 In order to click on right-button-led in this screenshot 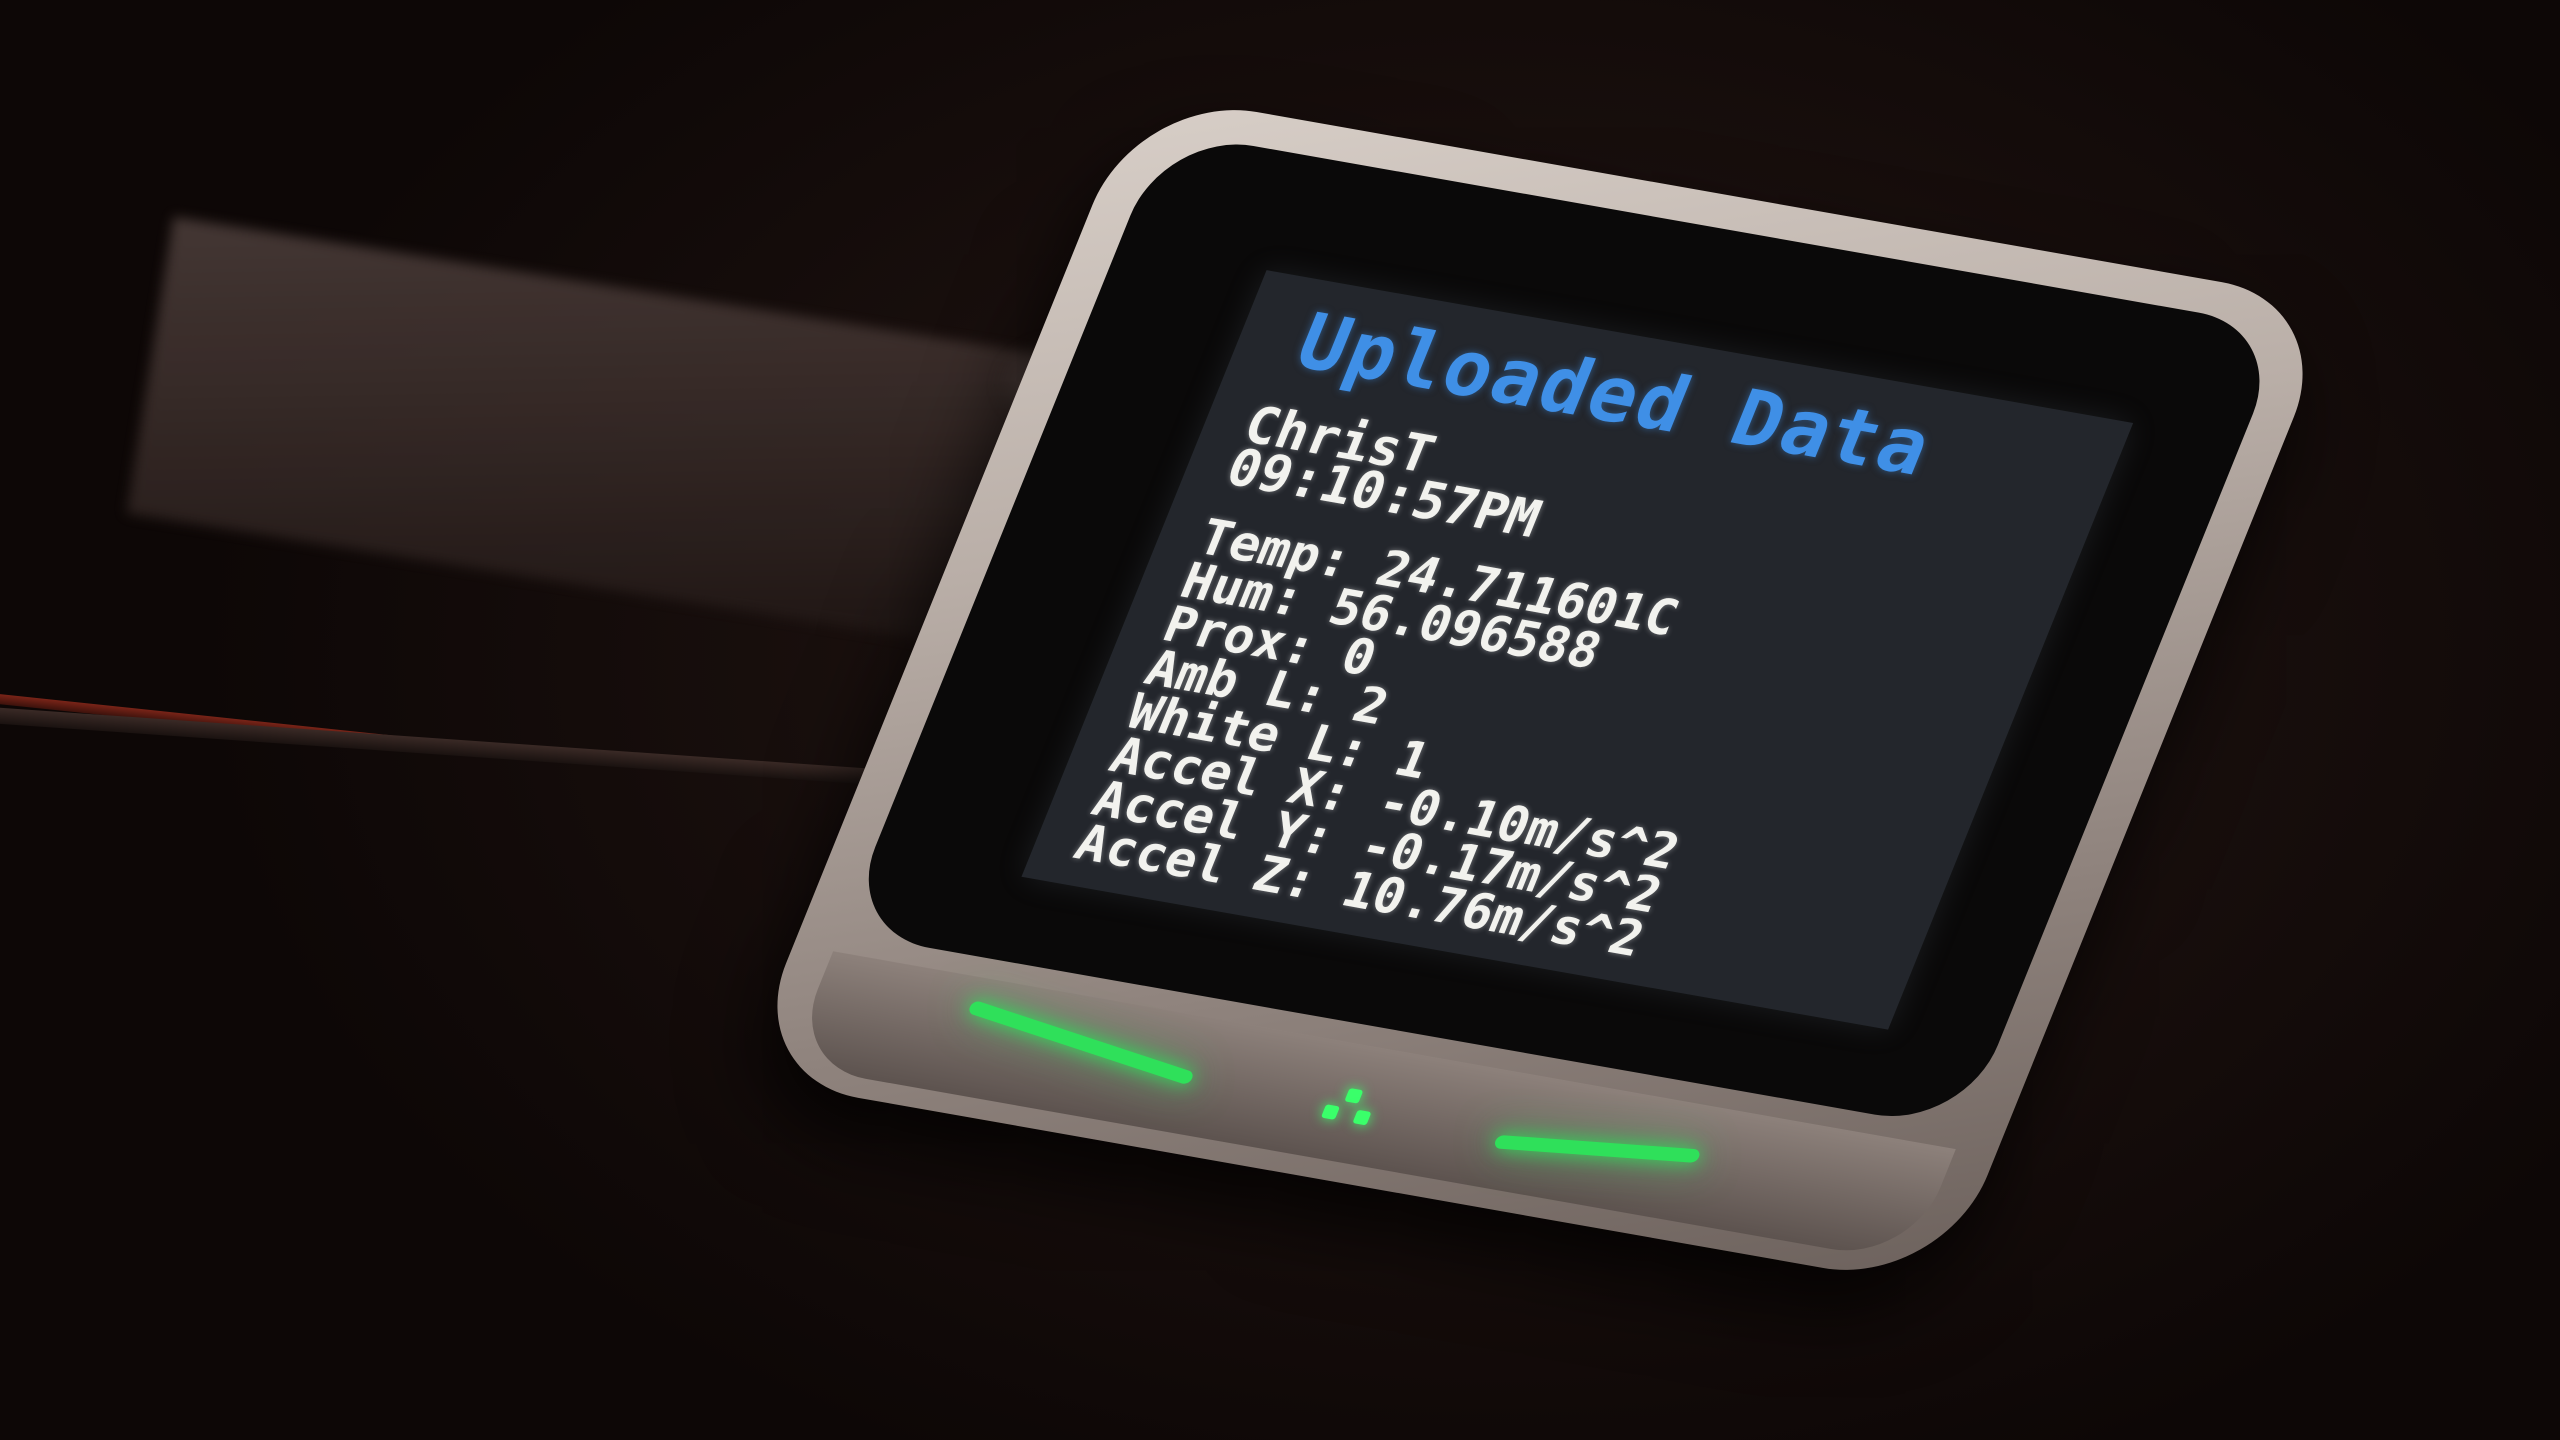, I will do `click(1597, 1148)`.